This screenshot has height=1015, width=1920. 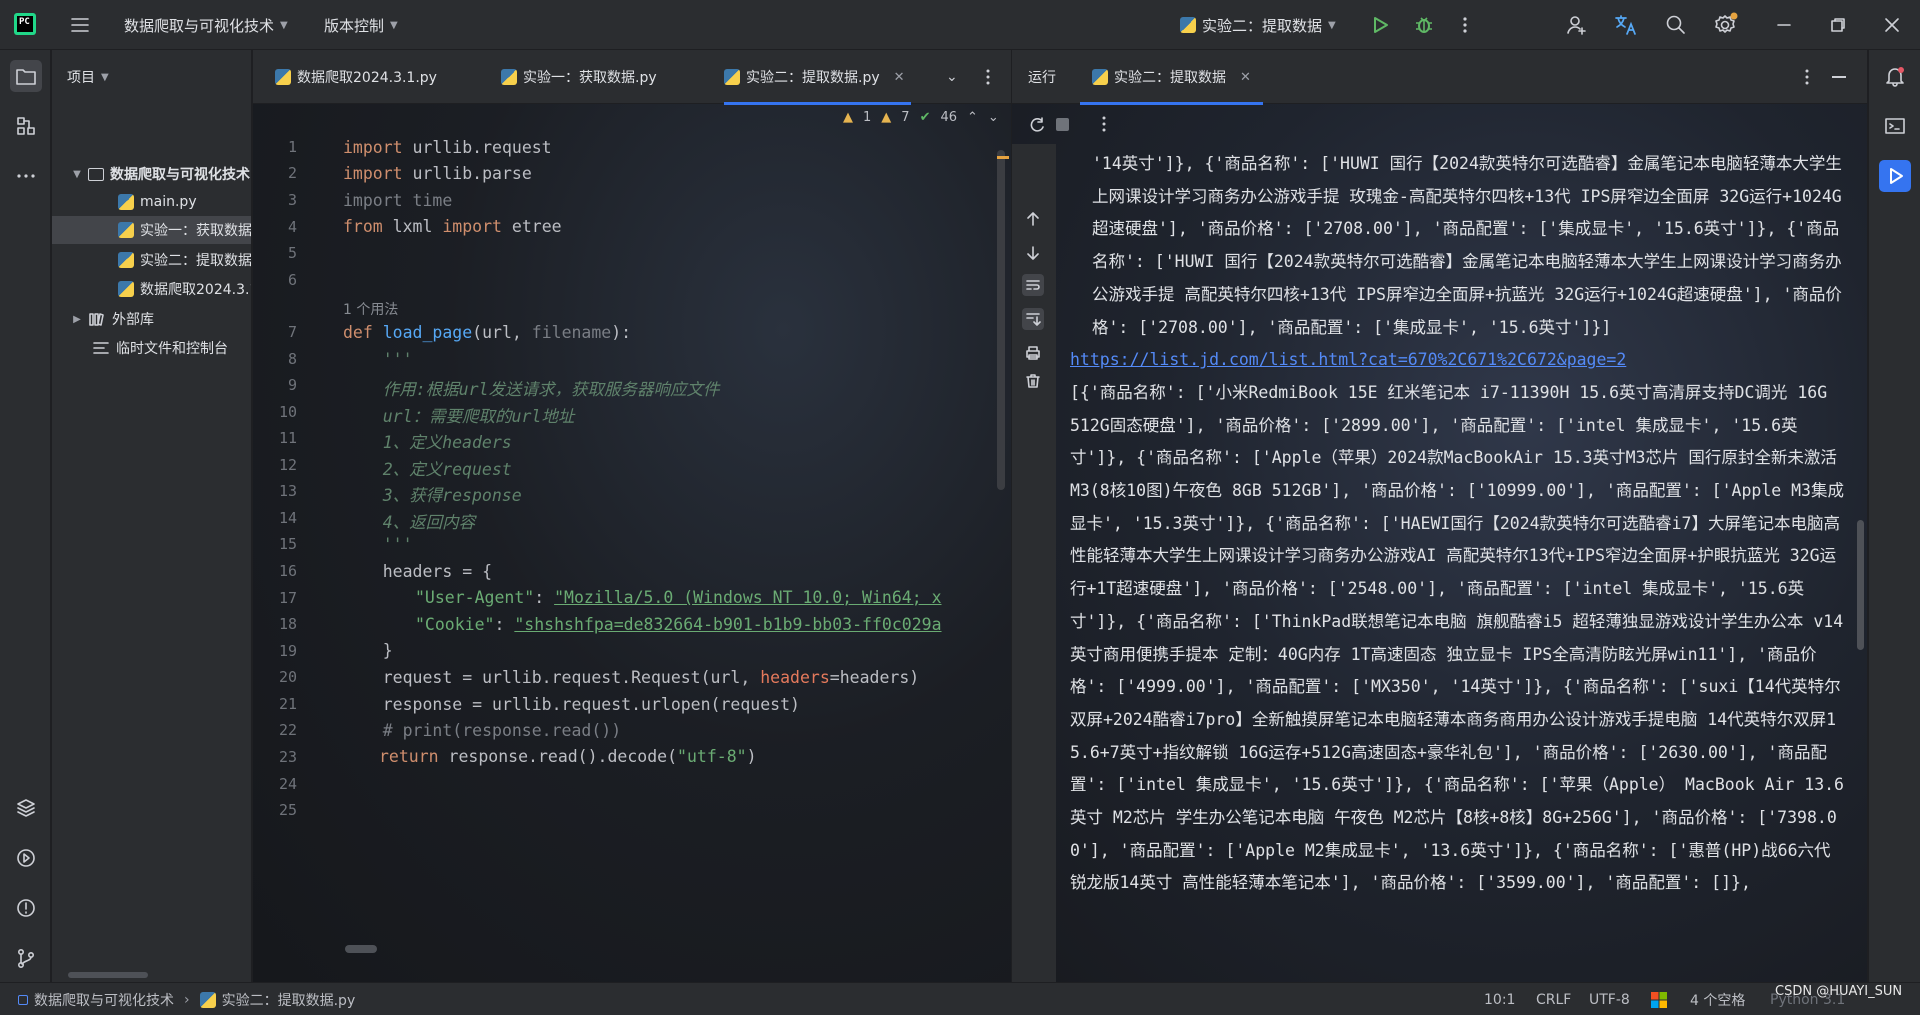 I want to click on rerun-icon, so click(x=1037, y=125).